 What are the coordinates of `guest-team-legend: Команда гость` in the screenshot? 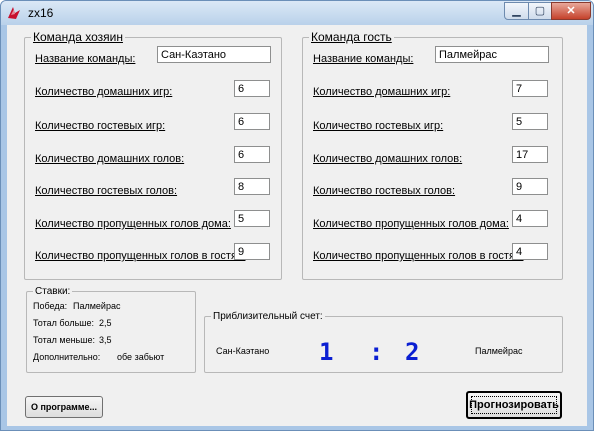 It's located at (351, 37).